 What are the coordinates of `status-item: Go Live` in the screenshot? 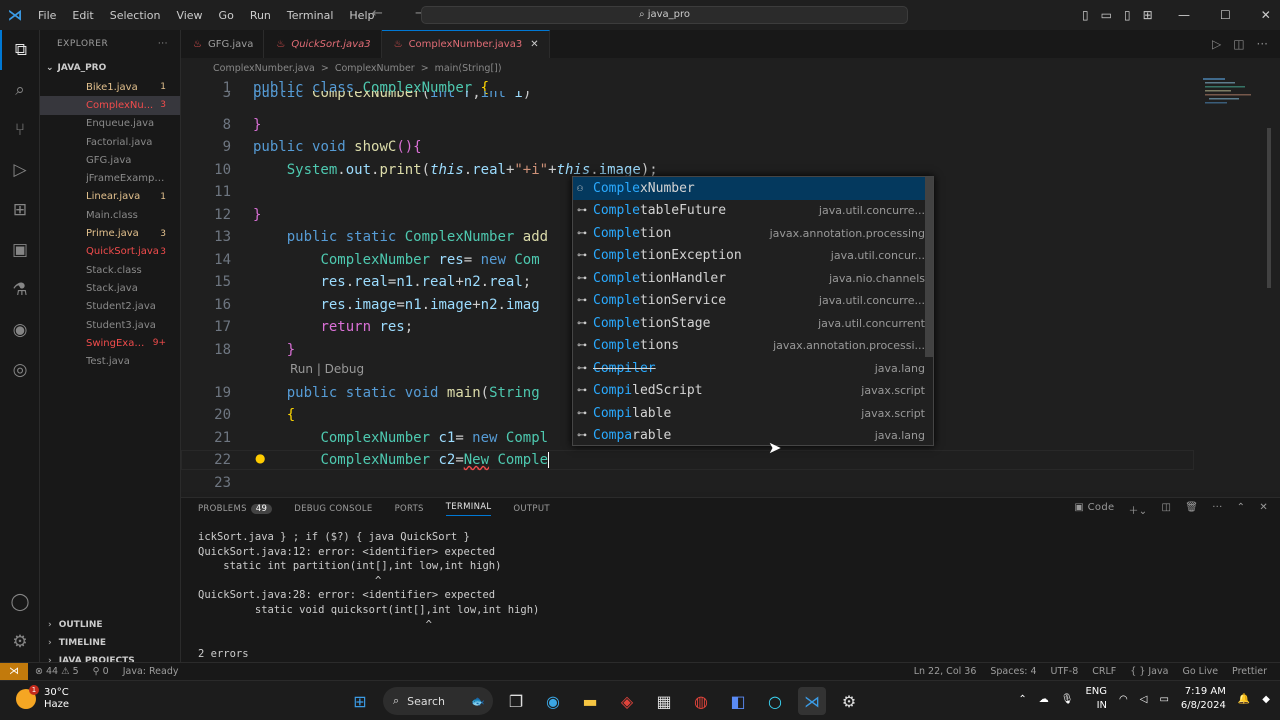 It's located at (1200, 671).